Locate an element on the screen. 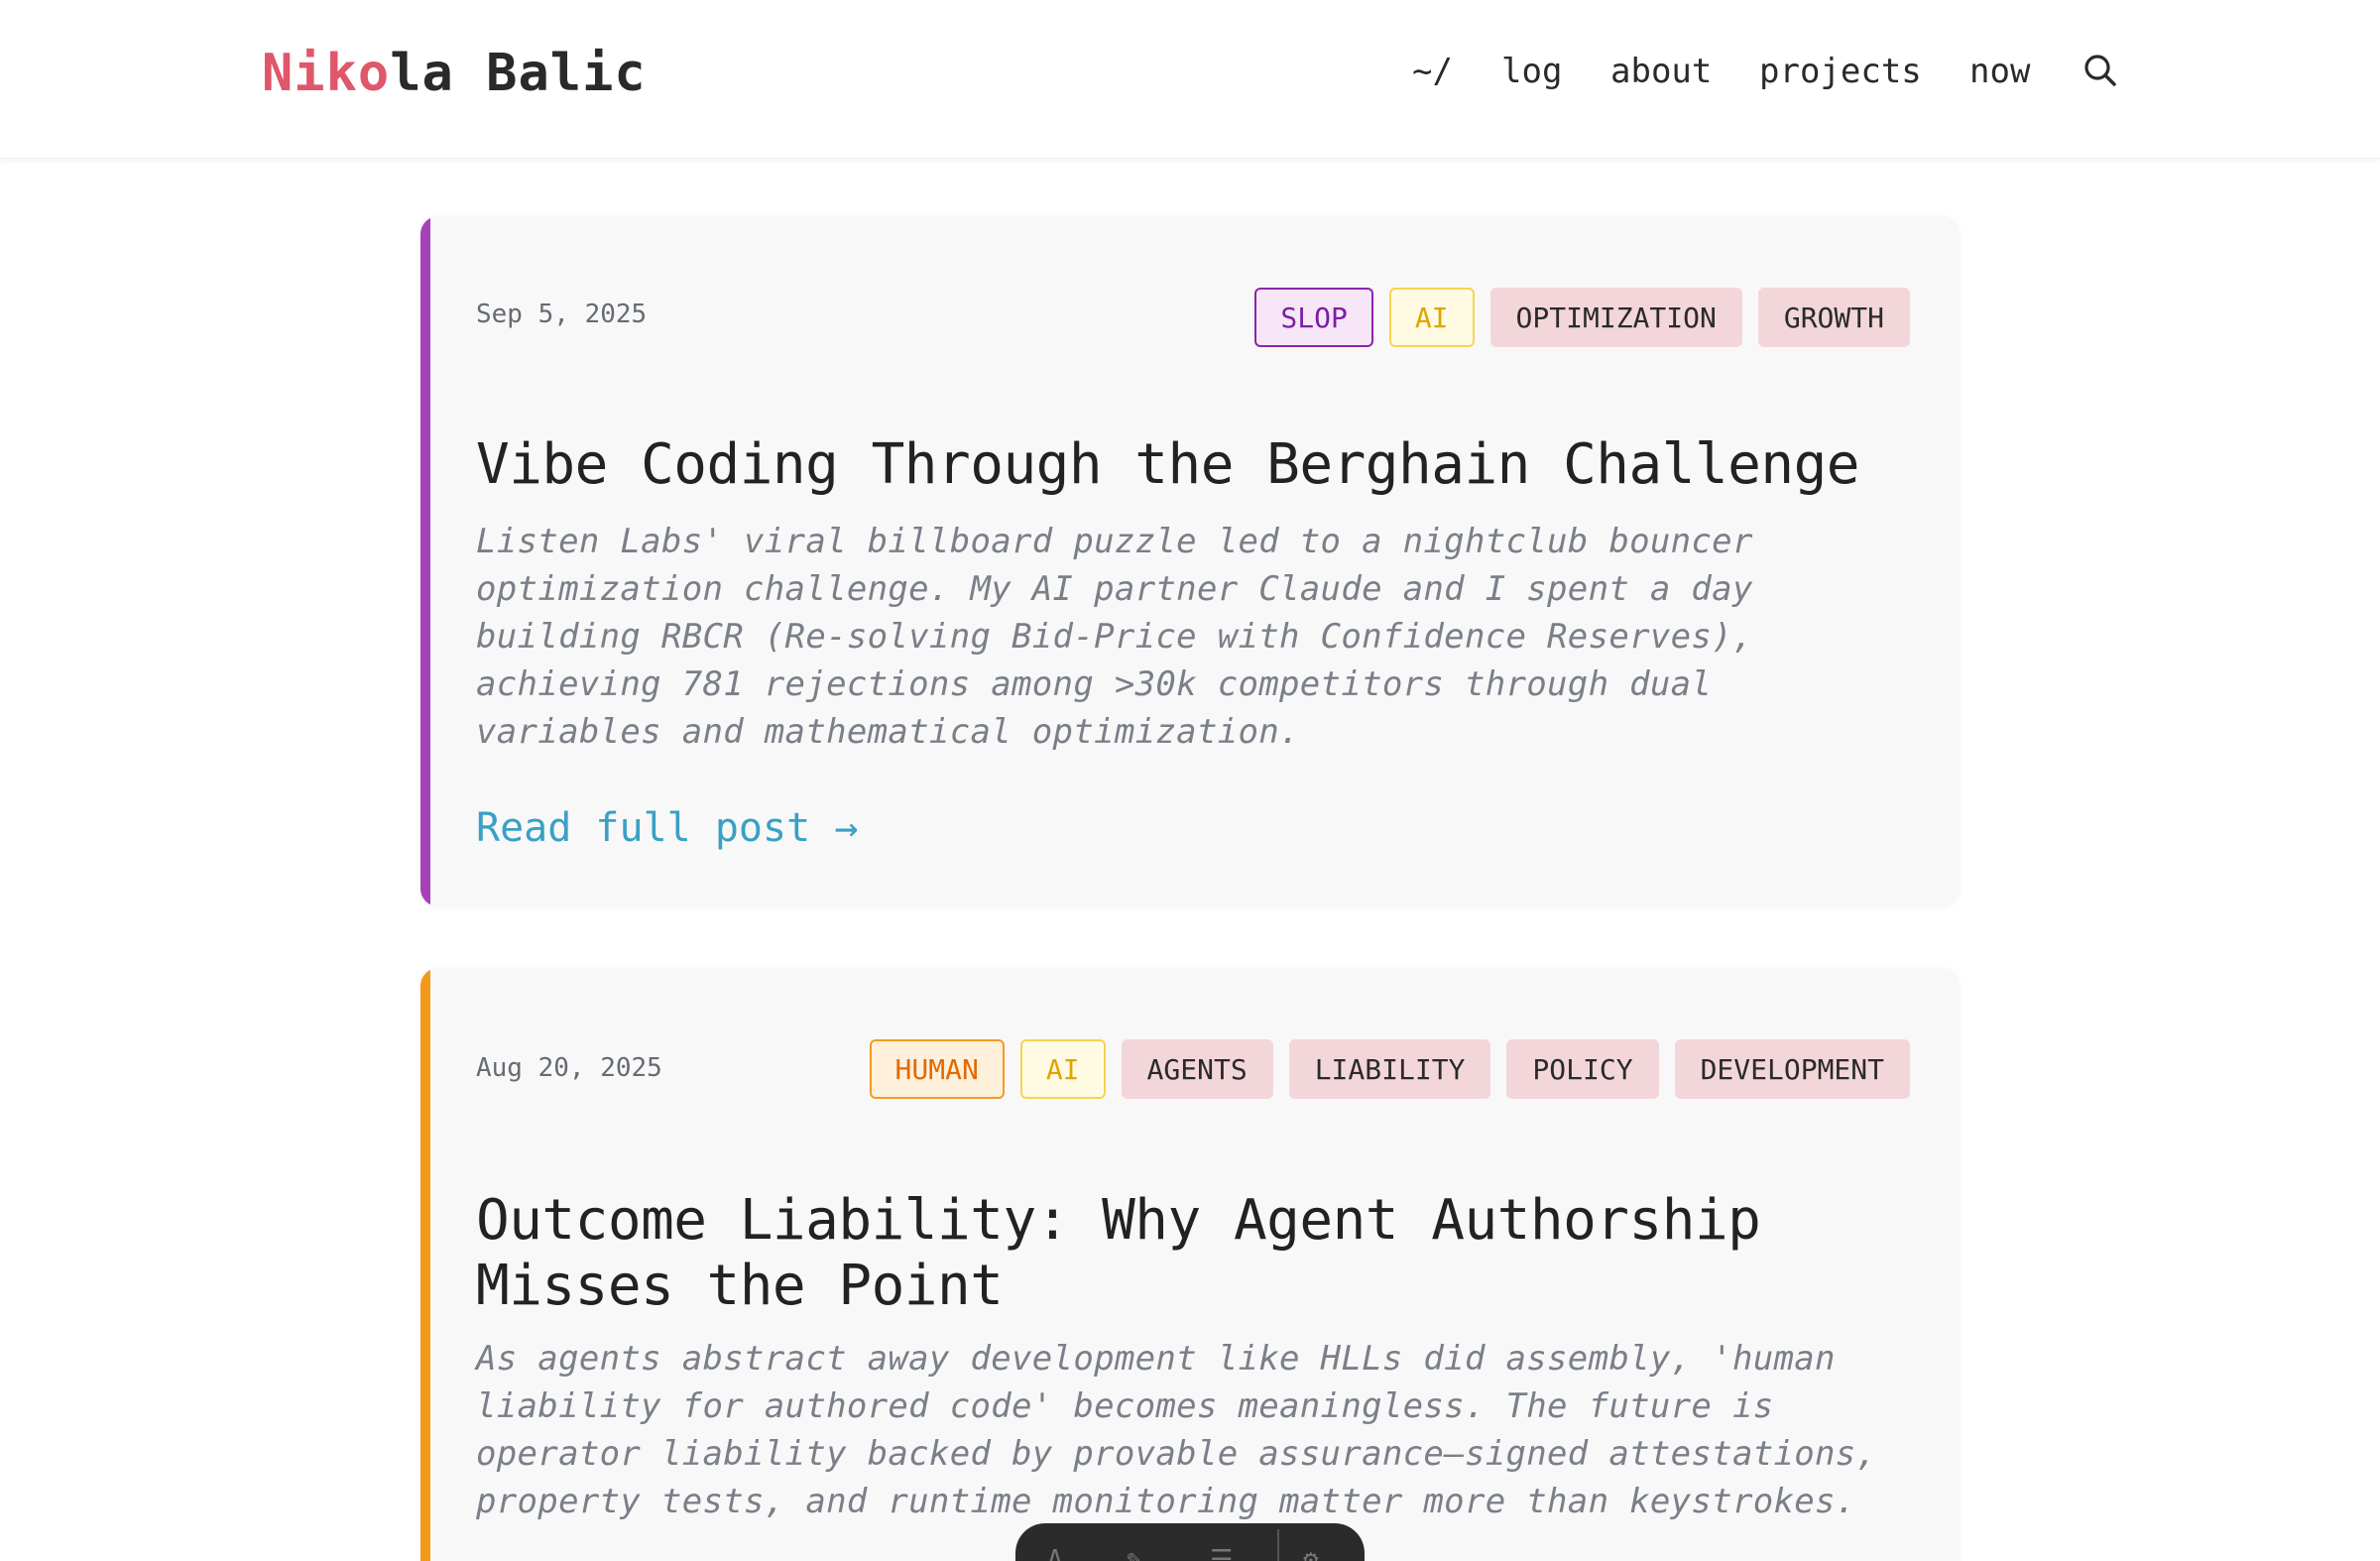  nav-log: log is located at coordinates (1531, 71).